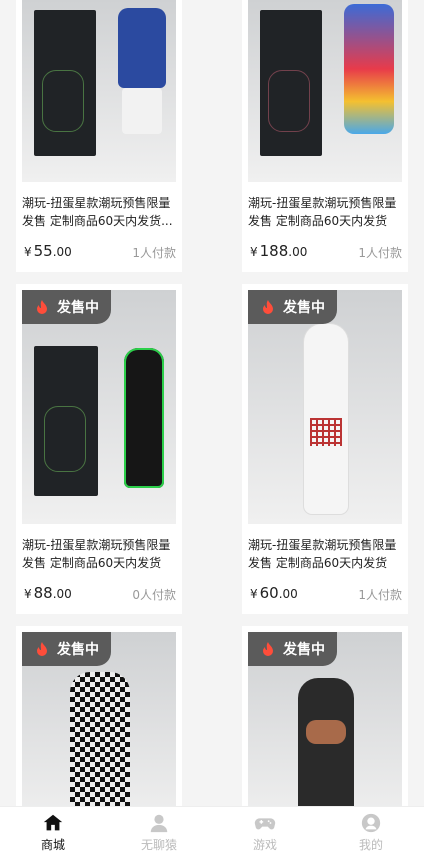 This screenshot has height=858, width=424. What do you see at coordinates (53, 822) in the screenshot?
I see `home-icon` at bounding box center [53, 822].